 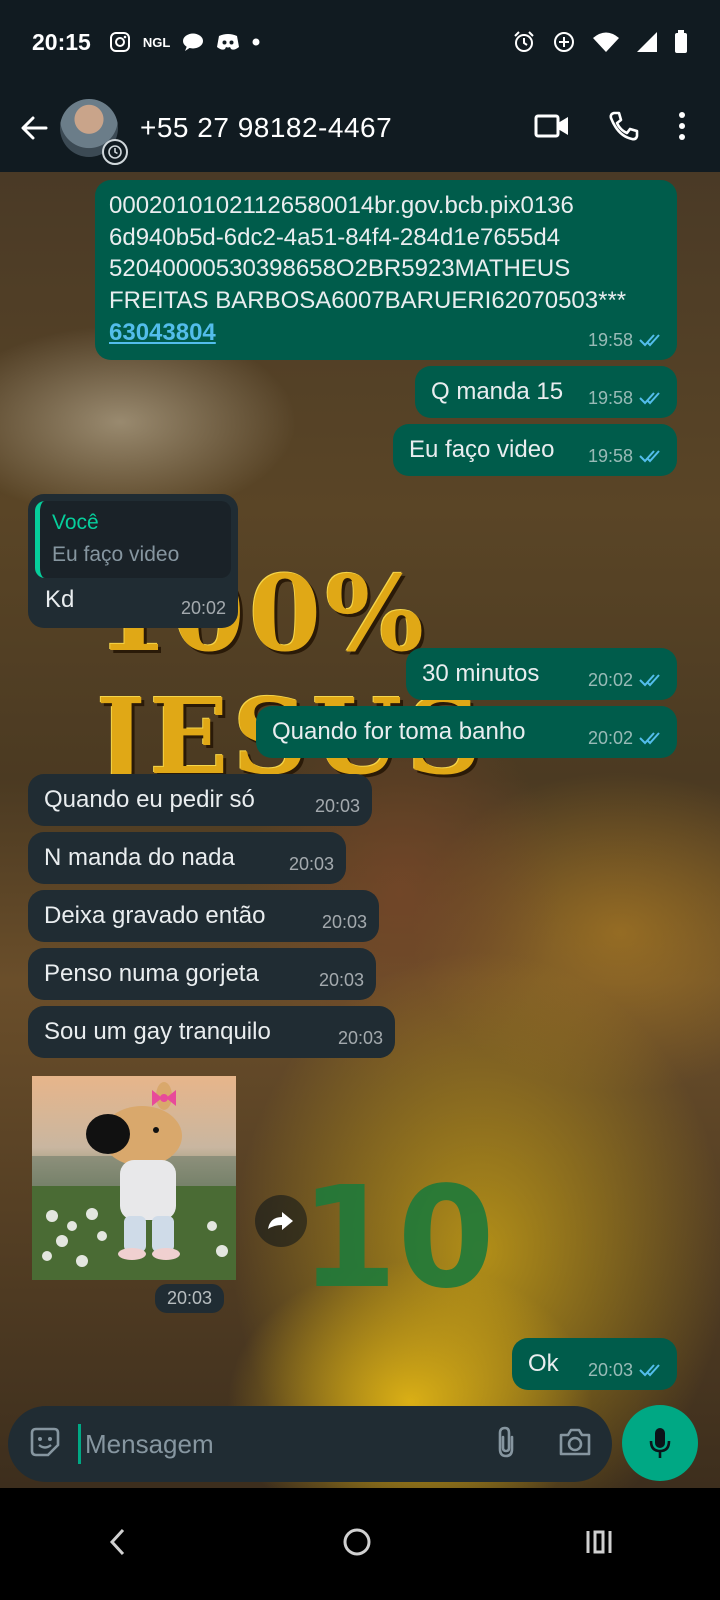 I want to click on chat-icon, so click(x=193, y=42).